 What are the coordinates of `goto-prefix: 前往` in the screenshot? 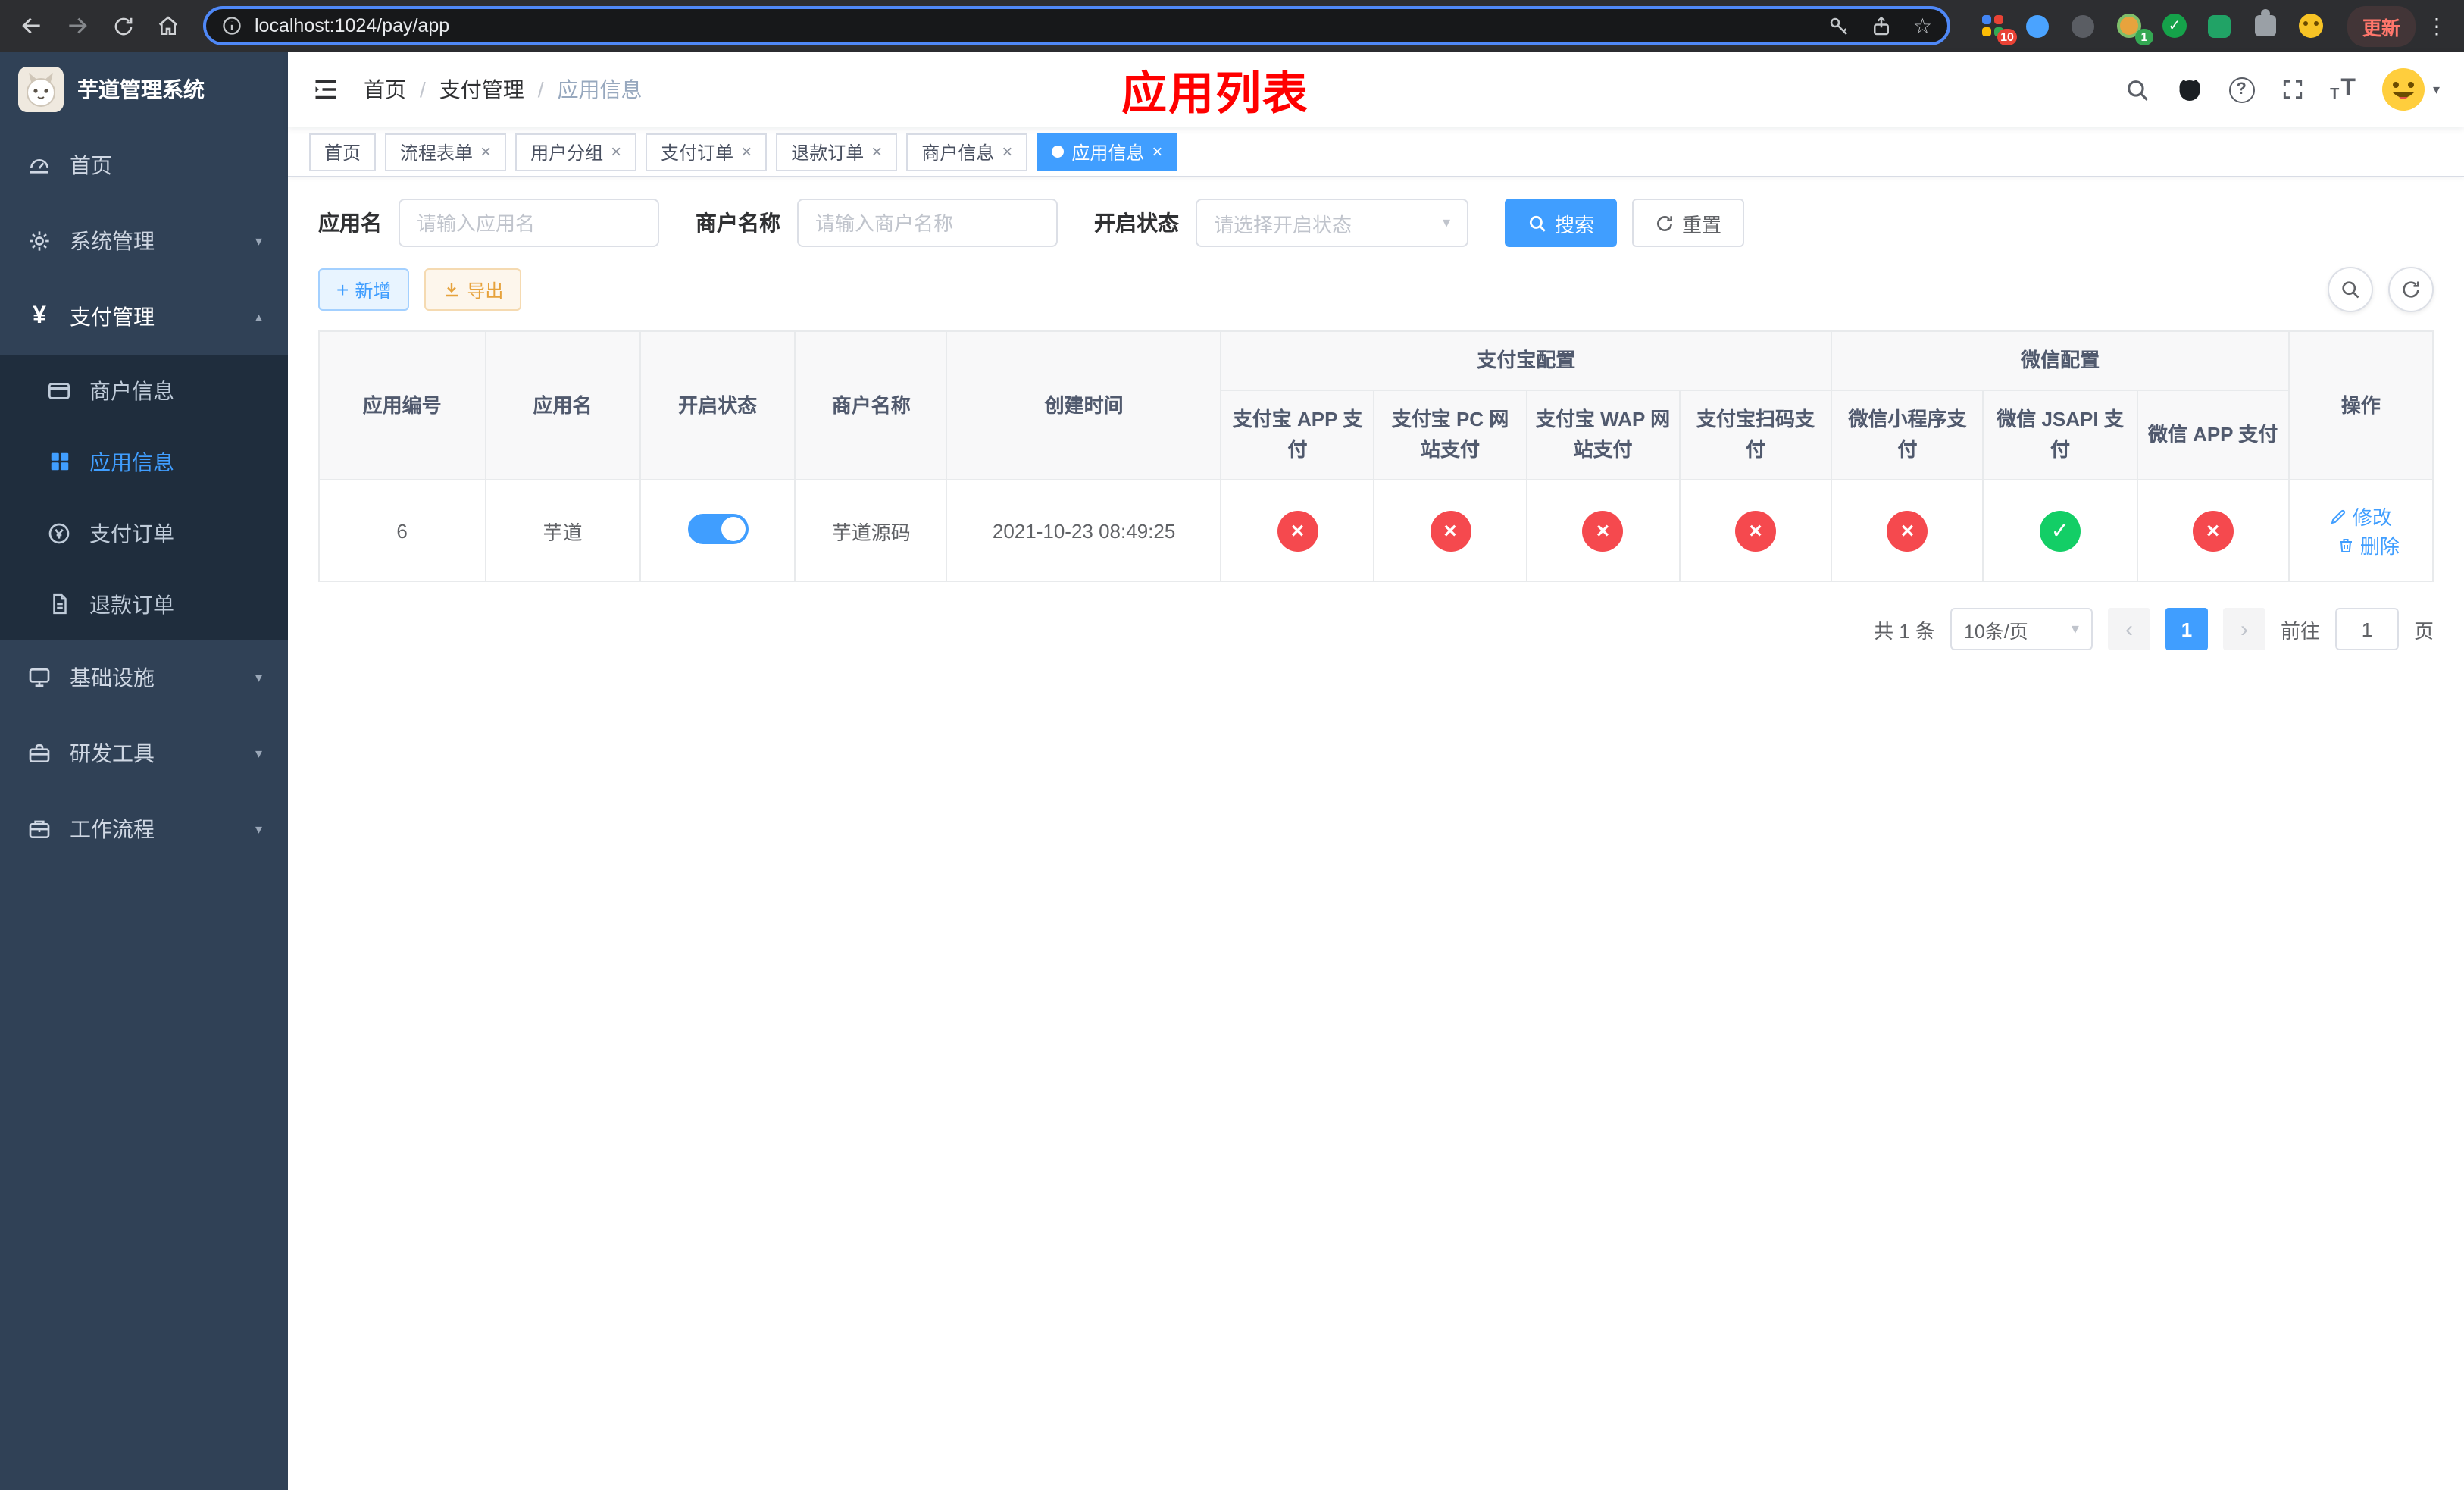 It's located at (2300, 631).